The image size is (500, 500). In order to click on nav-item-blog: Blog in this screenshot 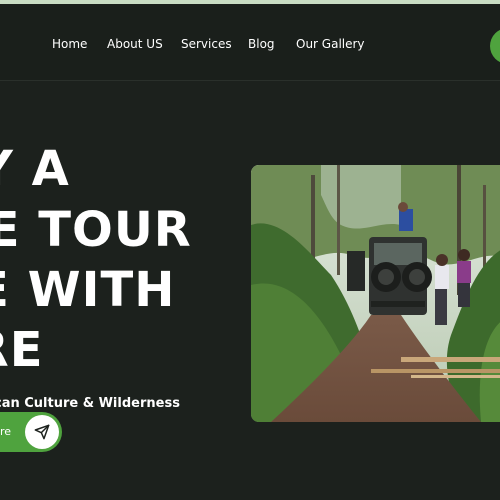, I will do `click(261, 44)`.